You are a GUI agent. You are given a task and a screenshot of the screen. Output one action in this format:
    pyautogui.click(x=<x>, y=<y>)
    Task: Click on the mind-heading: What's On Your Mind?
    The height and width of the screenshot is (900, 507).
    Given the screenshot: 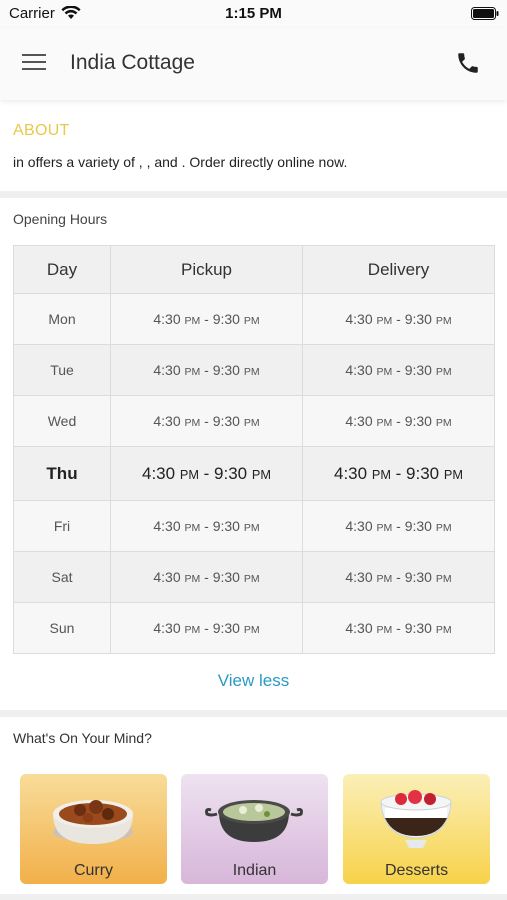 What is the action you would take?
    pyautogui.click(x=82, y=738)
    